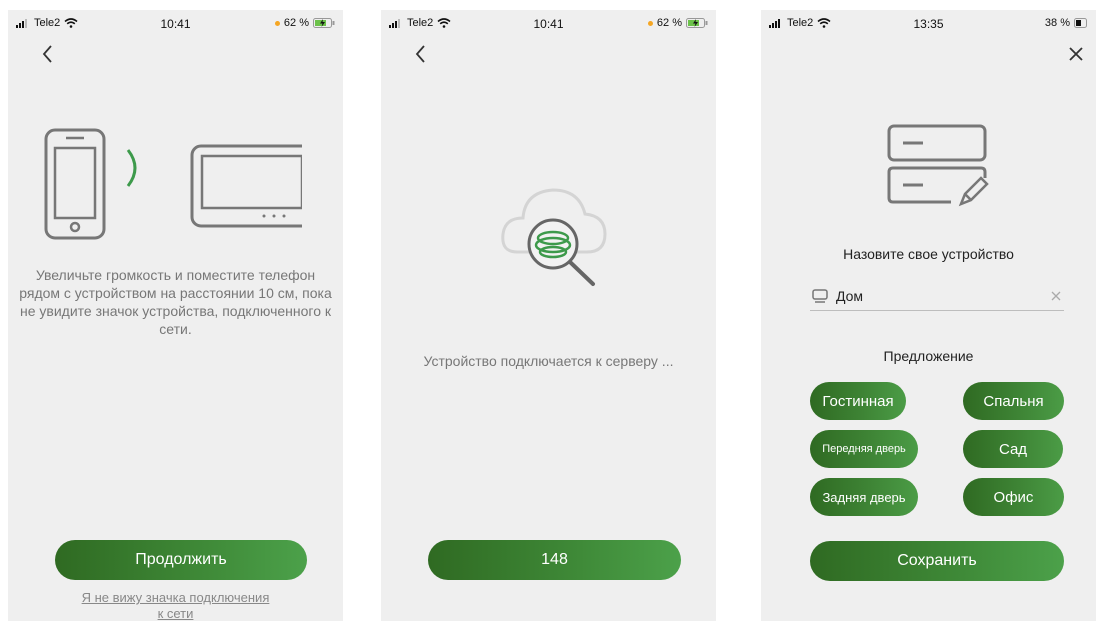 Image resolution: width=1097 pixels, height=621 pixels. I want to click on phone-icon, so click(75, 184).